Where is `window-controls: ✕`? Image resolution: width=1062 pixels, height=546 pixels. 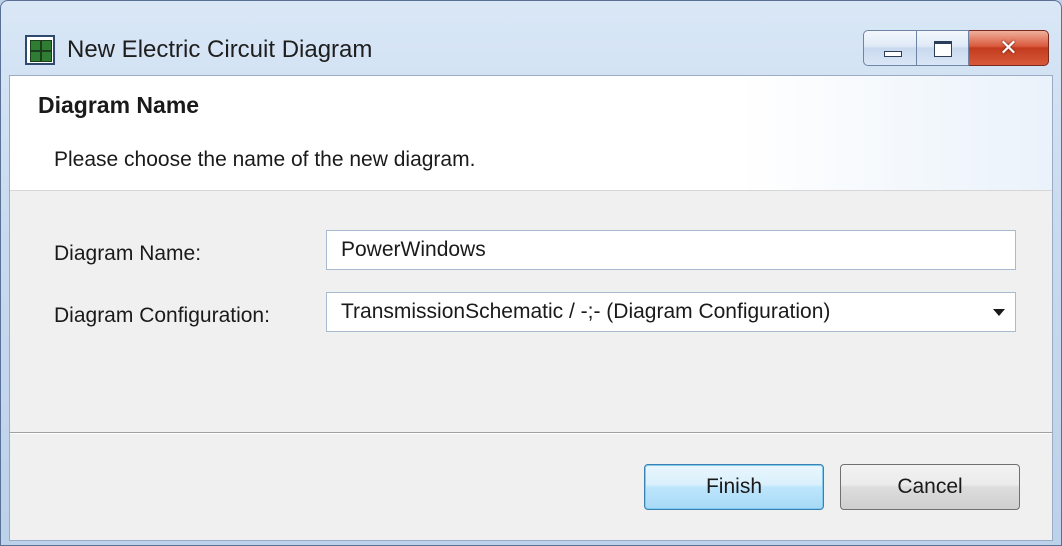 window-controls: ✕ is located at coordinates (956, 48).